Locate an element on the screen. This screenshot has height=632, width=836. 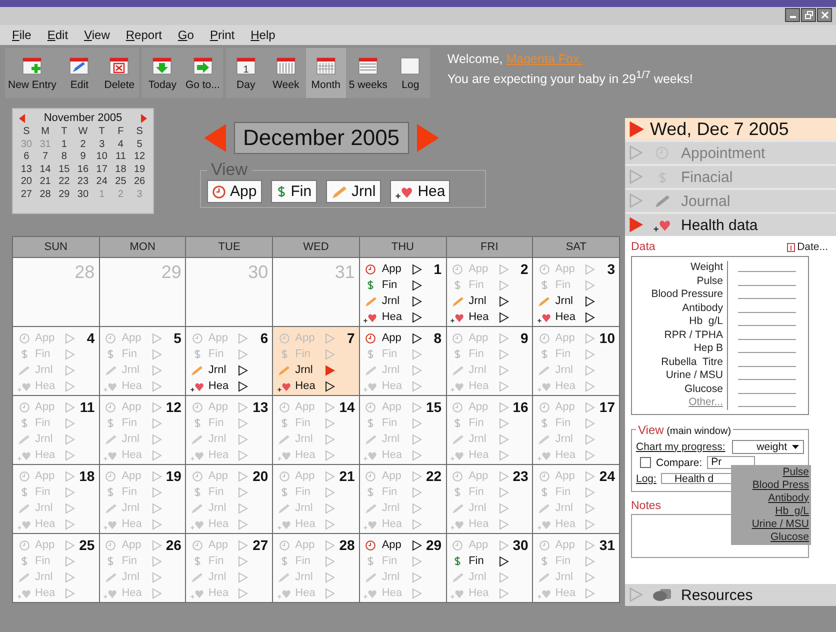
next-month-icon is located at coordinates (144, 118).